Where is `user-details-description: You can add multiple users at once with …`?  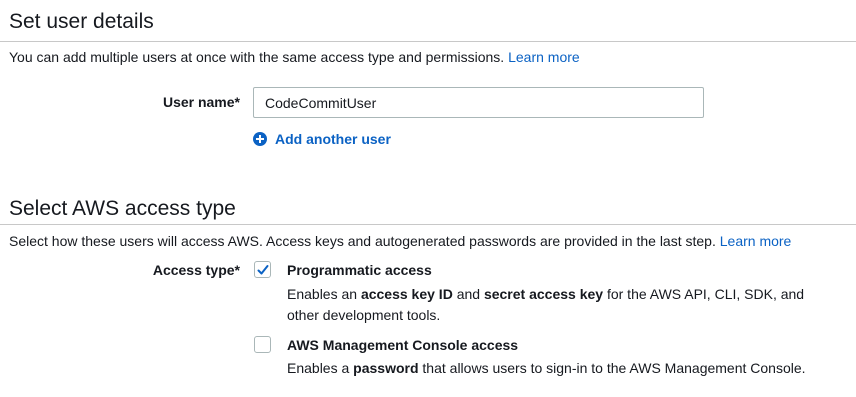 user-details-description: You can add multiple users at once with … is located at coordinates (294, 57).